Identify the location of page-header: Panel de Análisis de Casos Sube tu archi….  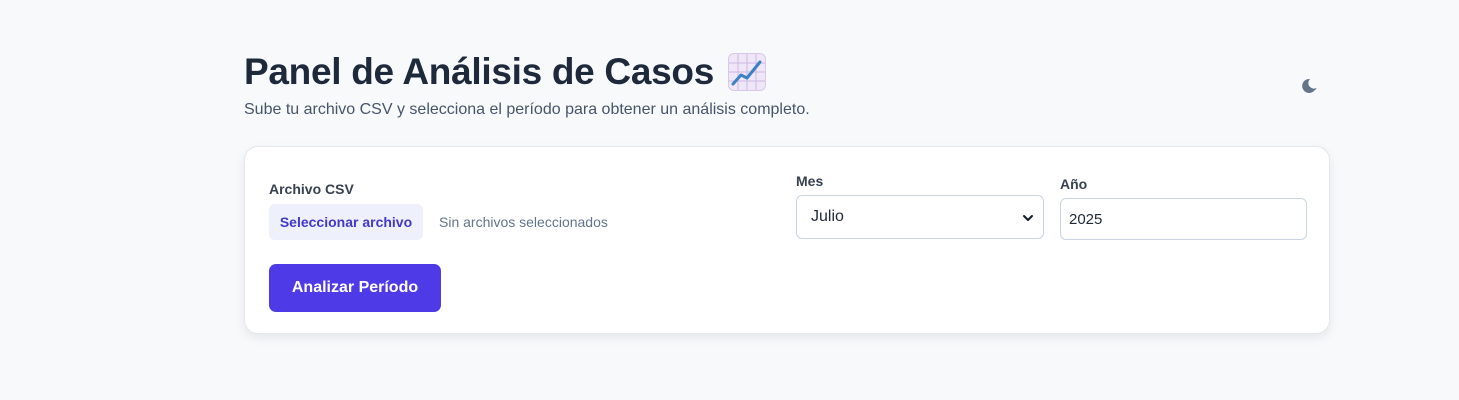
(527, 85).